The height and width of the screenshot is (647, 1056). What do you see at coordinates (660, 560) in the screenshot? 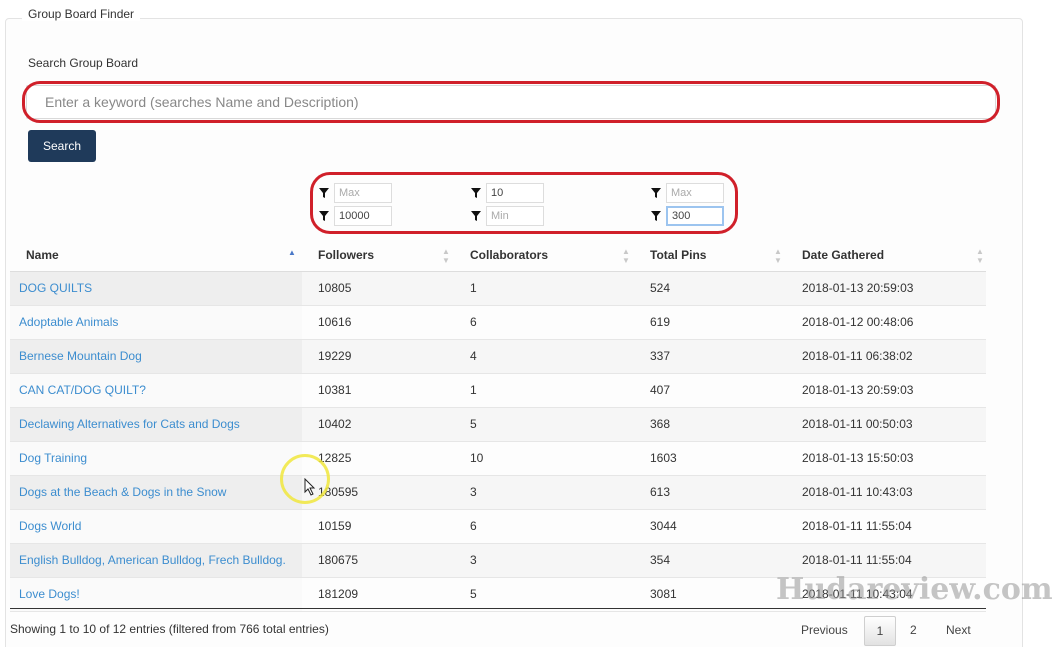
I see `total-pins-cell: 354` at bounding box center [660, 560].